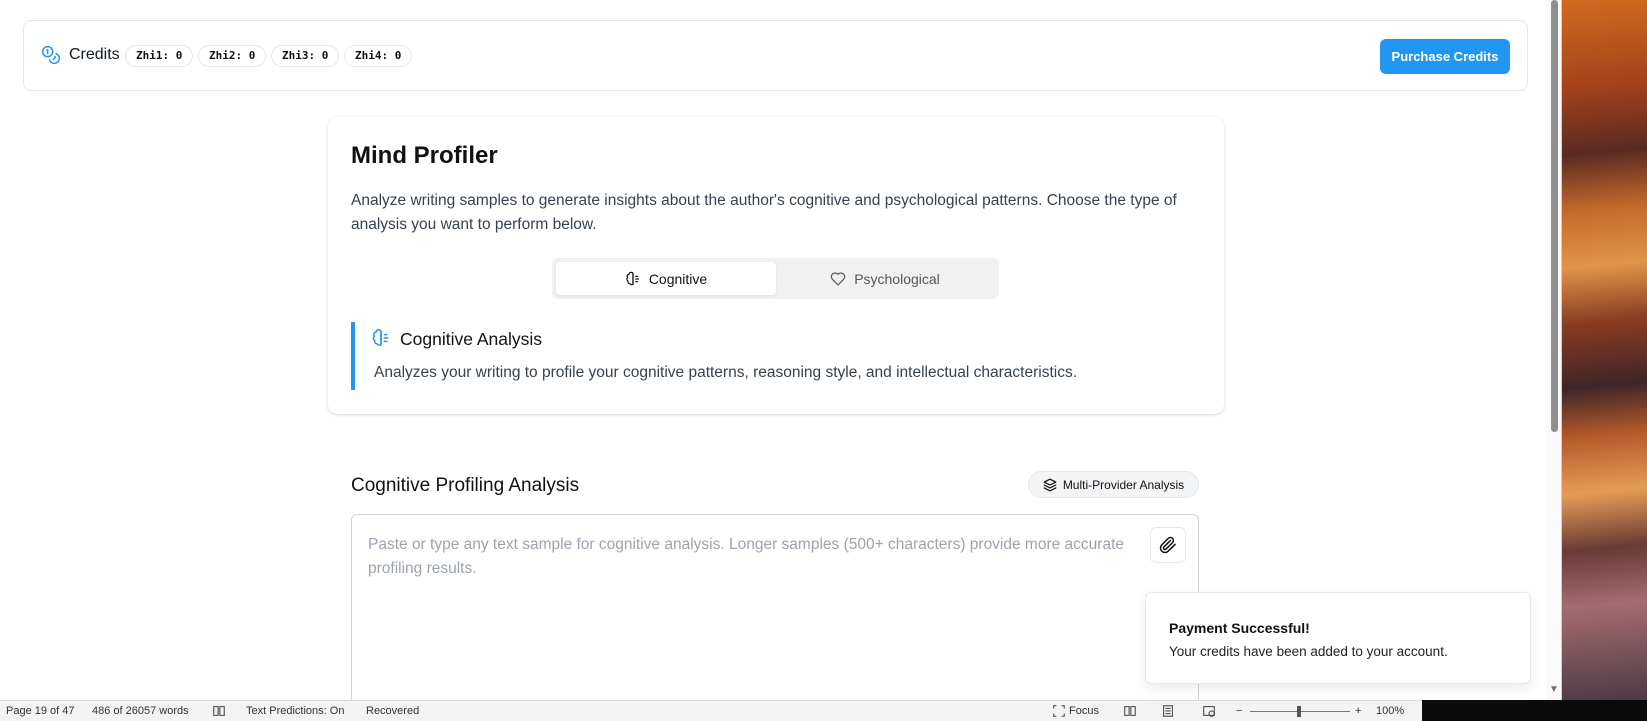 The height and width of the screenshot is (721, 1647). I want to click on word-count: 486 of 26057 words, so click(140, 711).